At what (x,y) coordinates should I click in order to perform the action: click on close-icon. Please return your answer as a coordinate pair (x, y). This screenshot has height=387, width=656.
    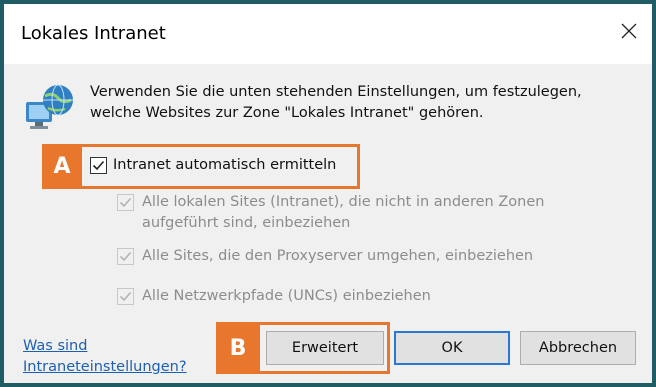
    Looking at the image, I should click on (629, 31).